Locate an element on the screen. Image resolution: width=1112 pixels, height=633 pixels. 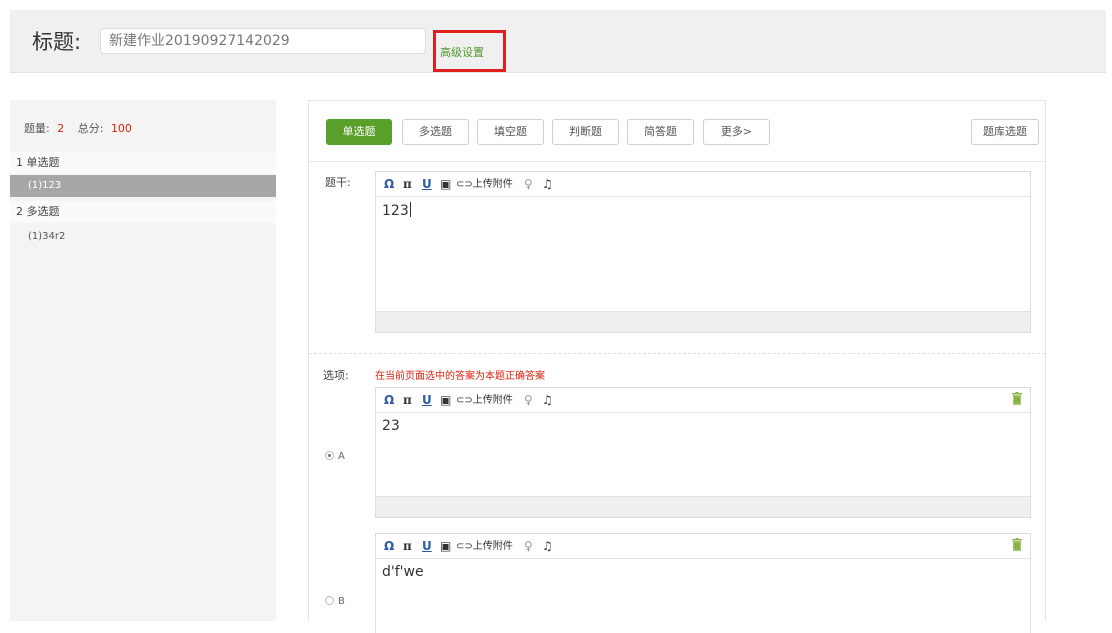
option-a-radio: A is located at coordinates (335, 456).